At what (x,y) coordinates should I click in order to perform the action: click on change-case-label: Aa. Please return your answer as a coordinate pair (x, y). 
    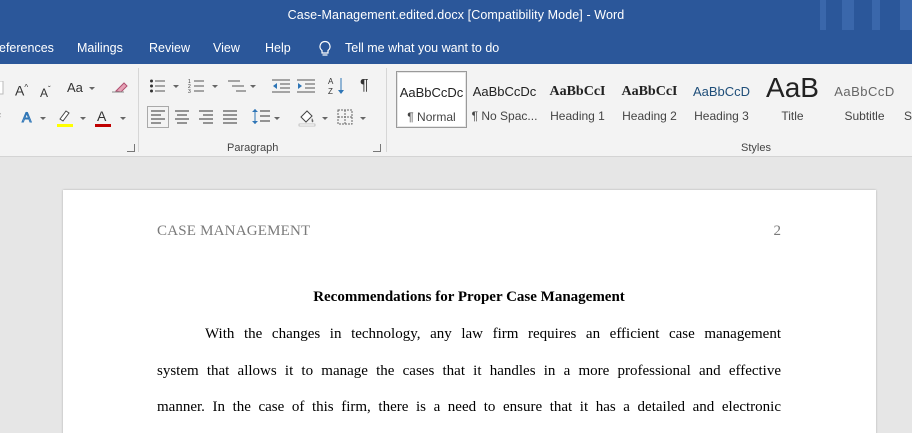
    Looking at the image, I should click on (75, 87).